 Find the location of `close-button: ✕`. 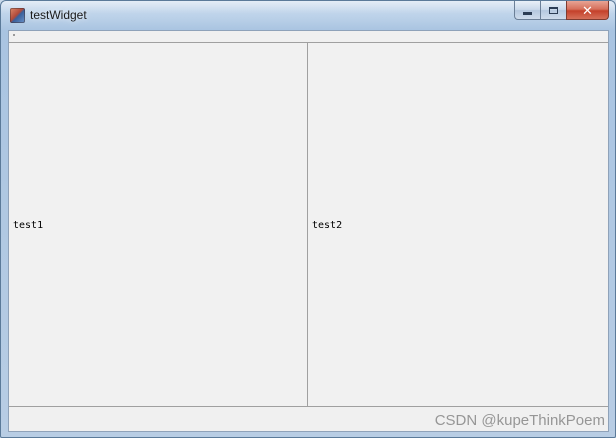

close-button: ✕ is located at coordinates (587, 10).